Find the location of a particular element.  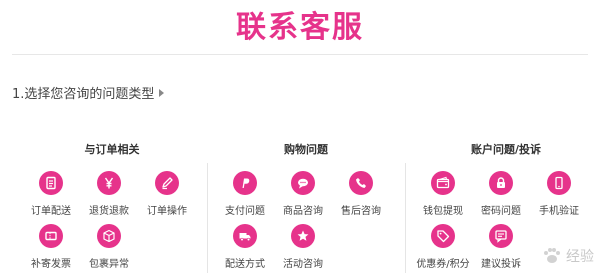

truck-icon is located at coordinates (245, 236).